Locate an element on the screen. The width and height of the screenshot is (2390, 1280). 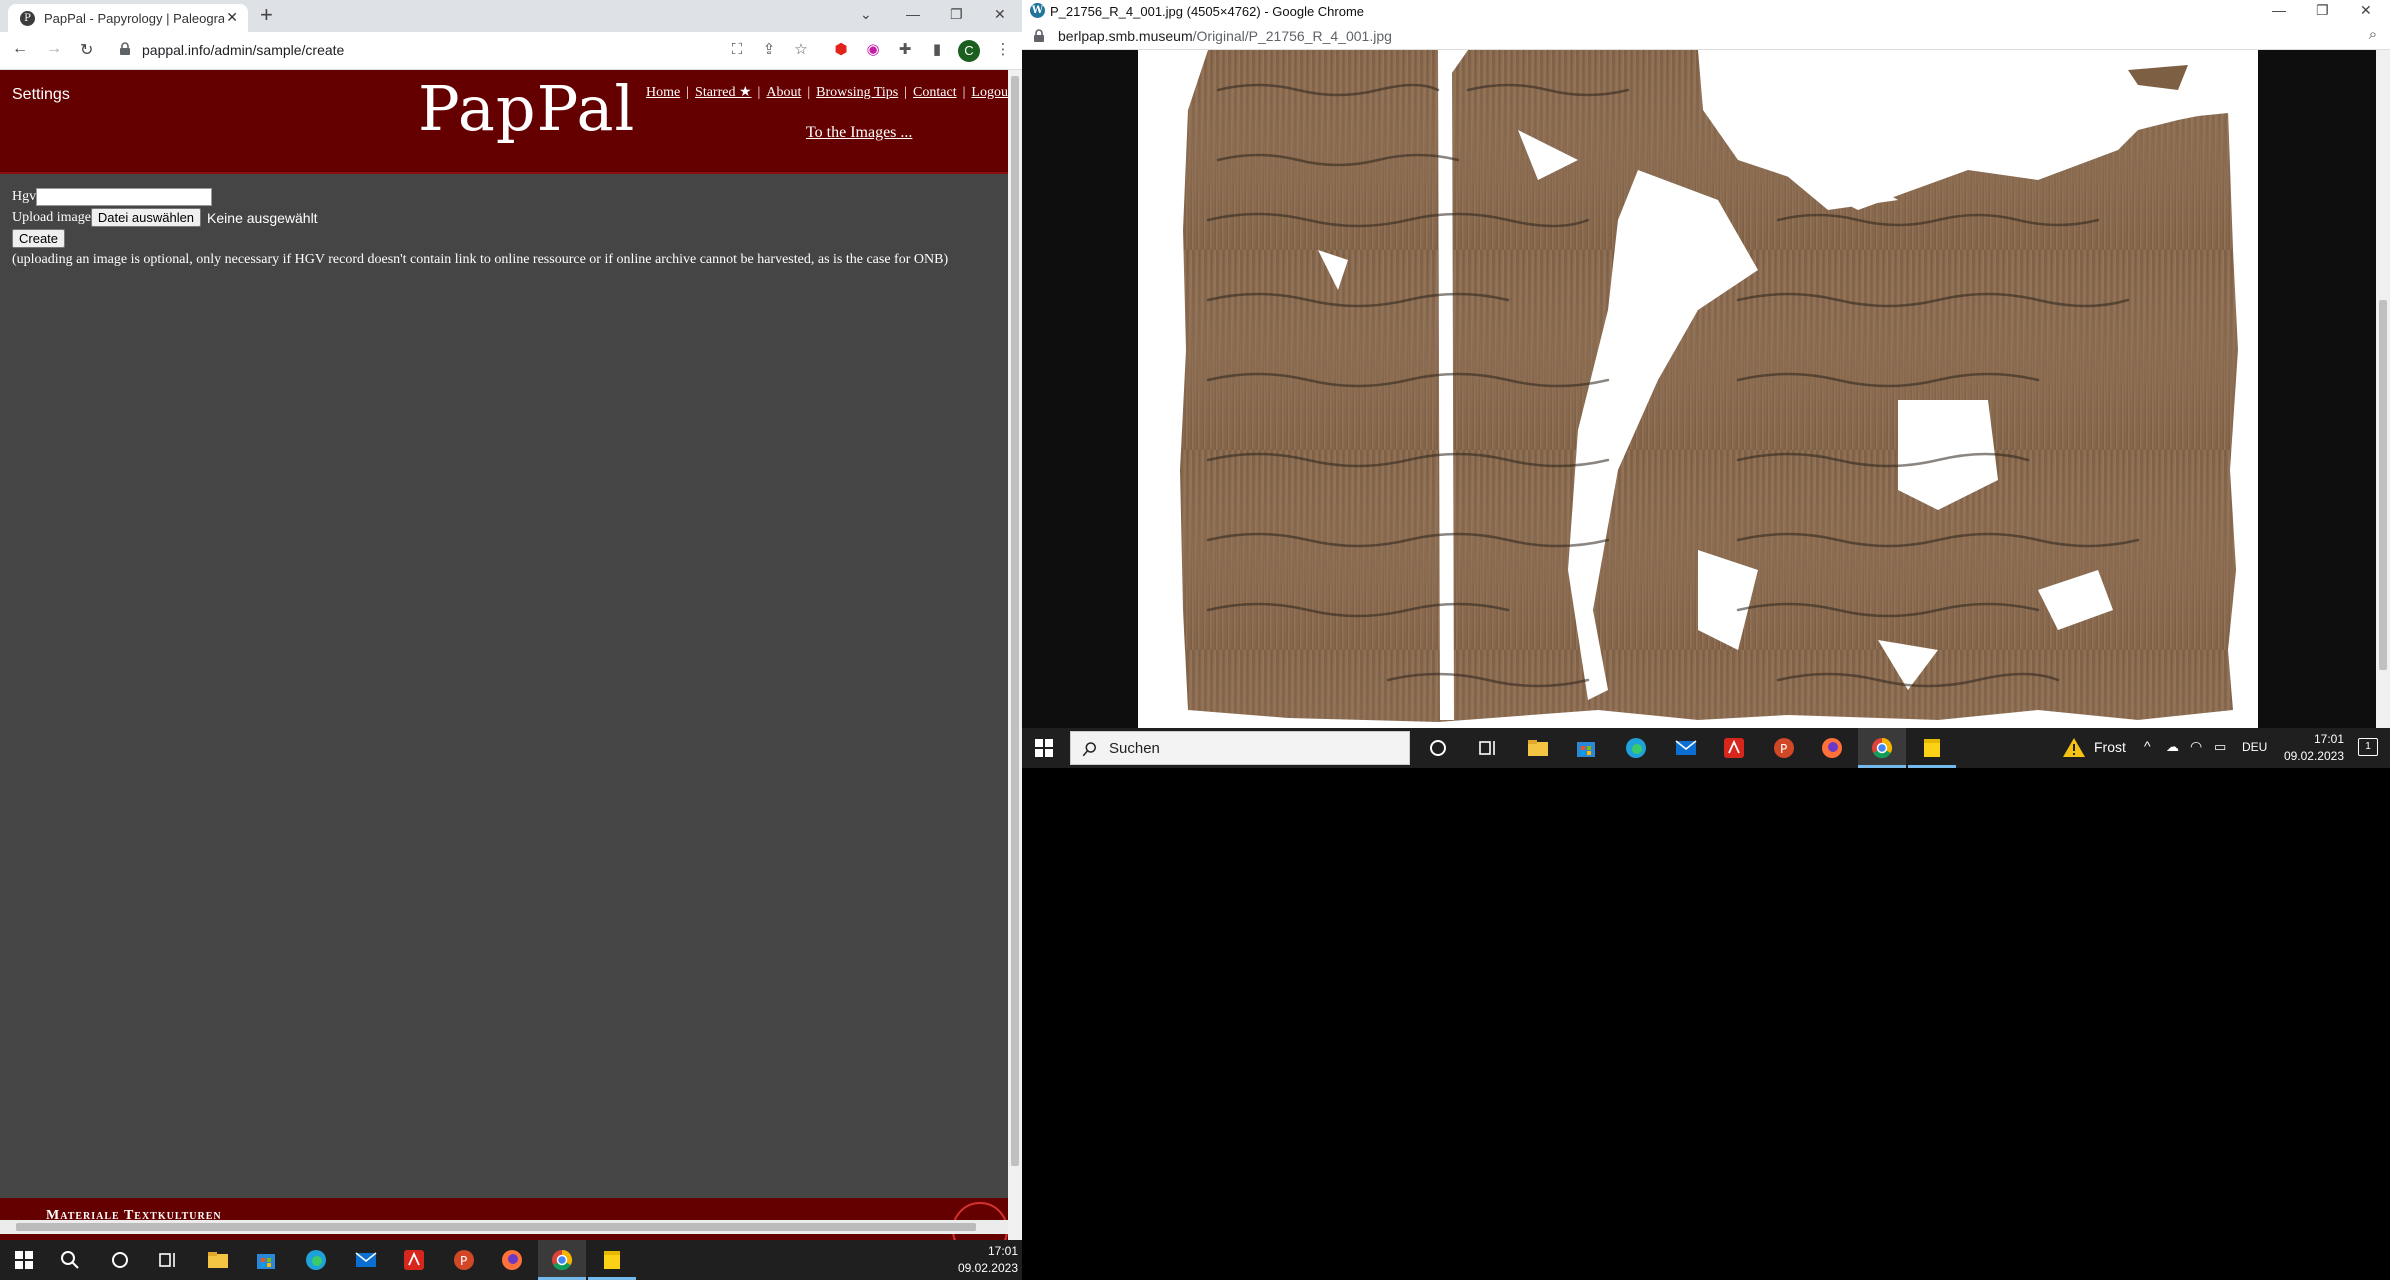
profile-avatar: C is located at coordinates (969, 51).